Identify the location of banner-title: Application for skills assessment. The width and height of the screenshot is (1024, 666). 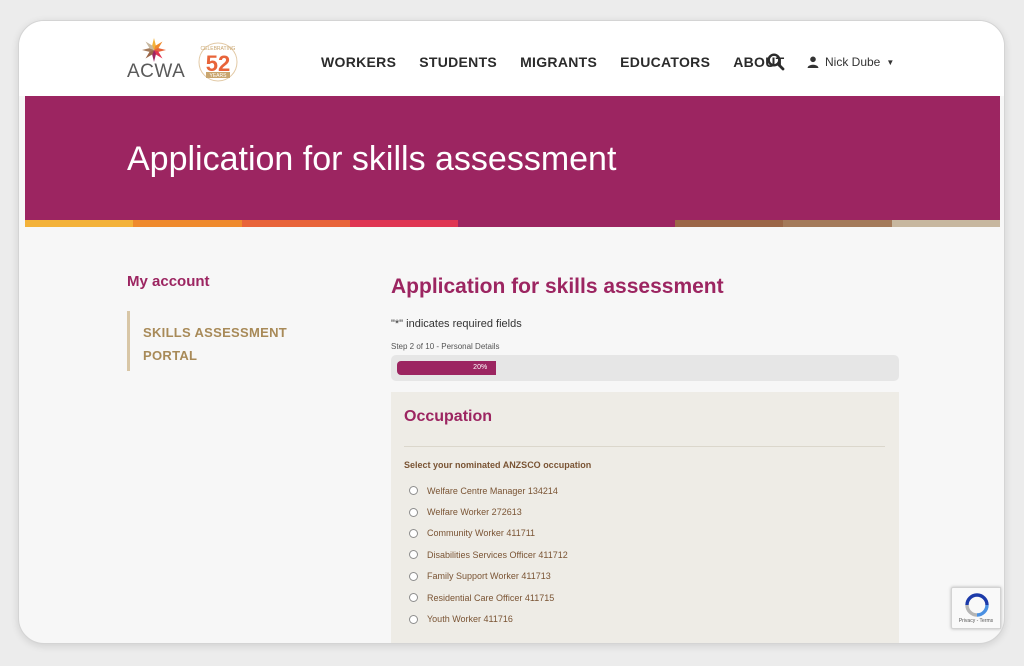
(372, 159).